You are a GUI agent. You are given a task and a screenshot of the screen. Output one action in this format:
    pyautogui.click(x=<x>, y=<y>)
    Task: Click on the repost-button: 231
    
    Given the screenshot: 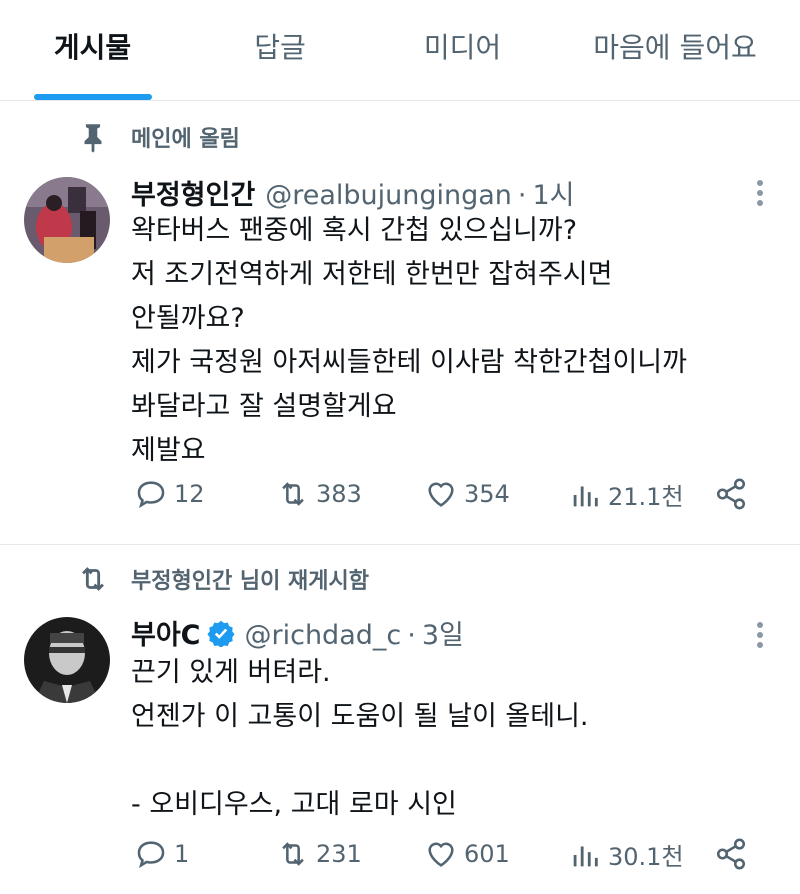 What is the action you would take?
    pyautogui.click(x=319, y=854)
    